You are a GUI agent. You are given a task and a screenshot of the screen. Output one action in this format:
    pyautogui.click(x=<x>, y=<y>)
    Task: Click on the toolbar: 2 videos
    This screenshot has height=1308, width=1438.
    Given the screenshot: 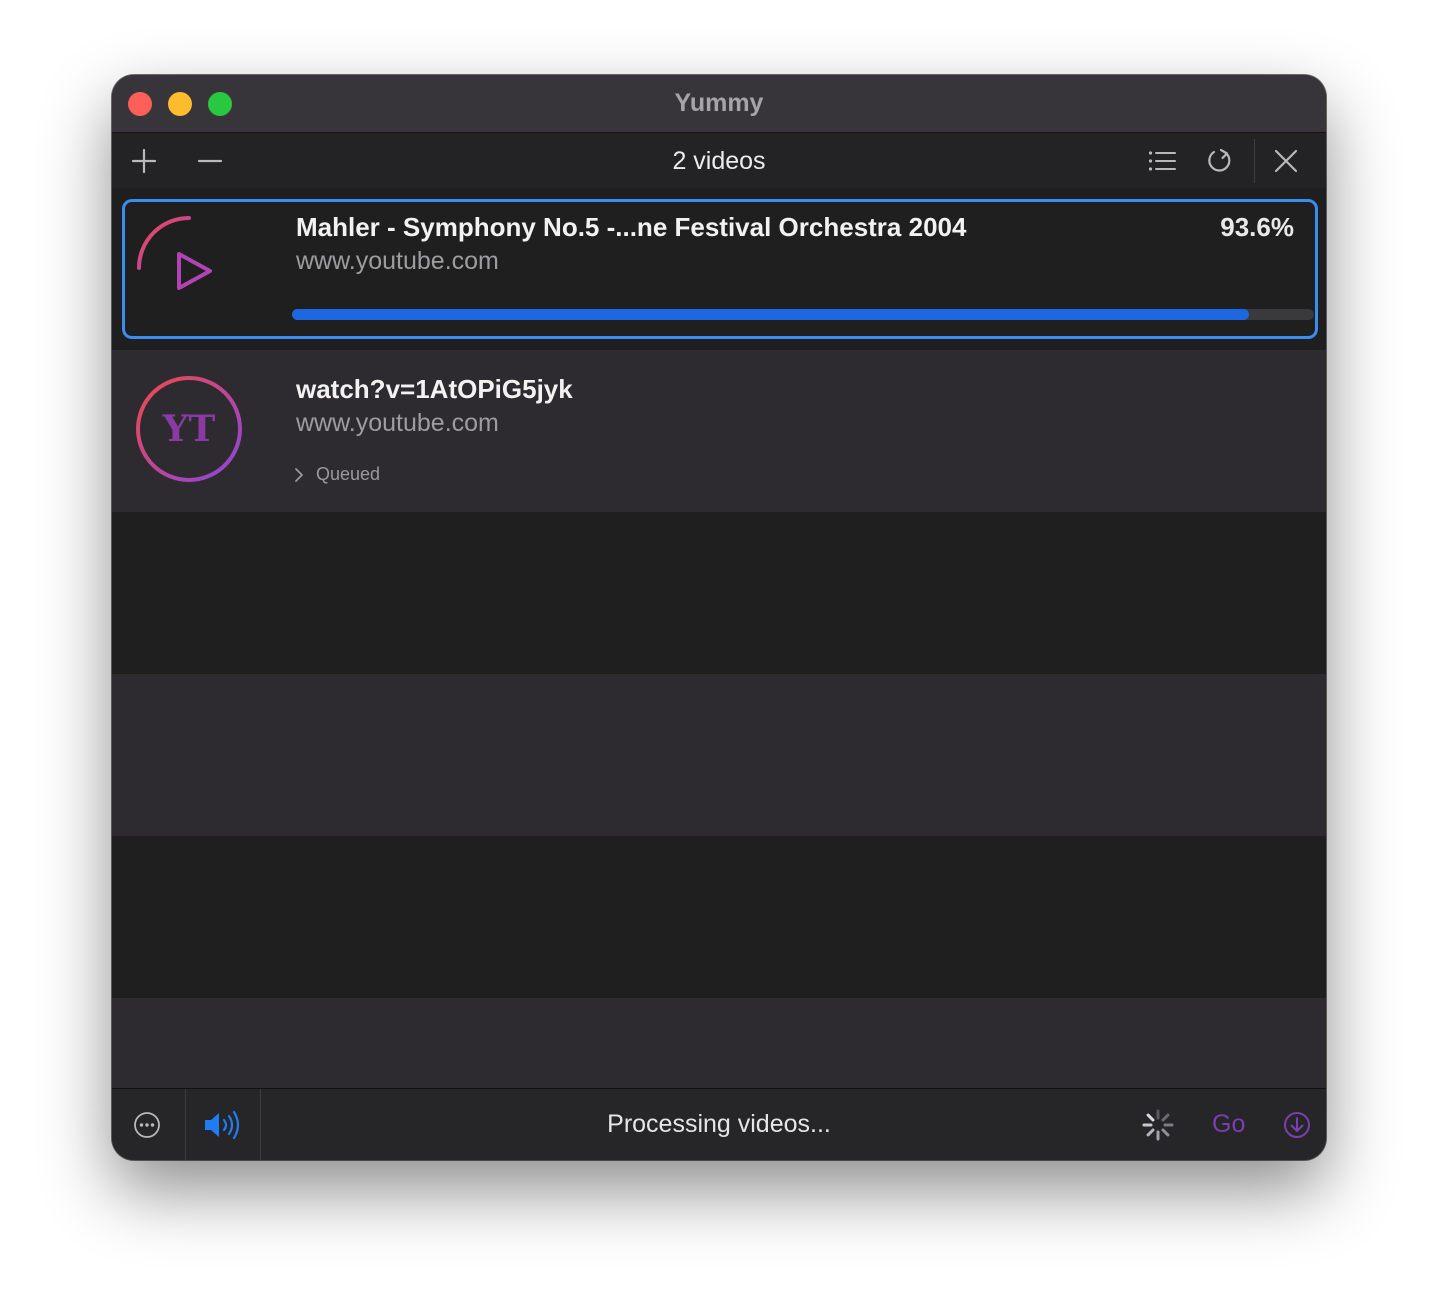 What is the action you would take?
    pyautogui.click(x=719, y=161)
    